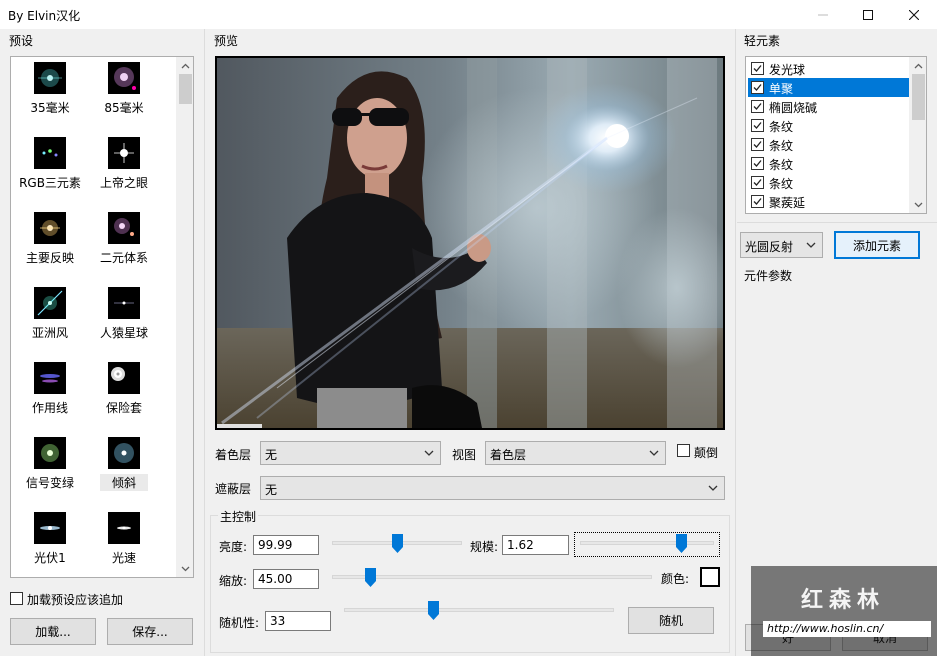 Image resolution: width=937 pixels, height=656 pixels. I want to click on preset-label: 人猿星球, so click(123, 333).